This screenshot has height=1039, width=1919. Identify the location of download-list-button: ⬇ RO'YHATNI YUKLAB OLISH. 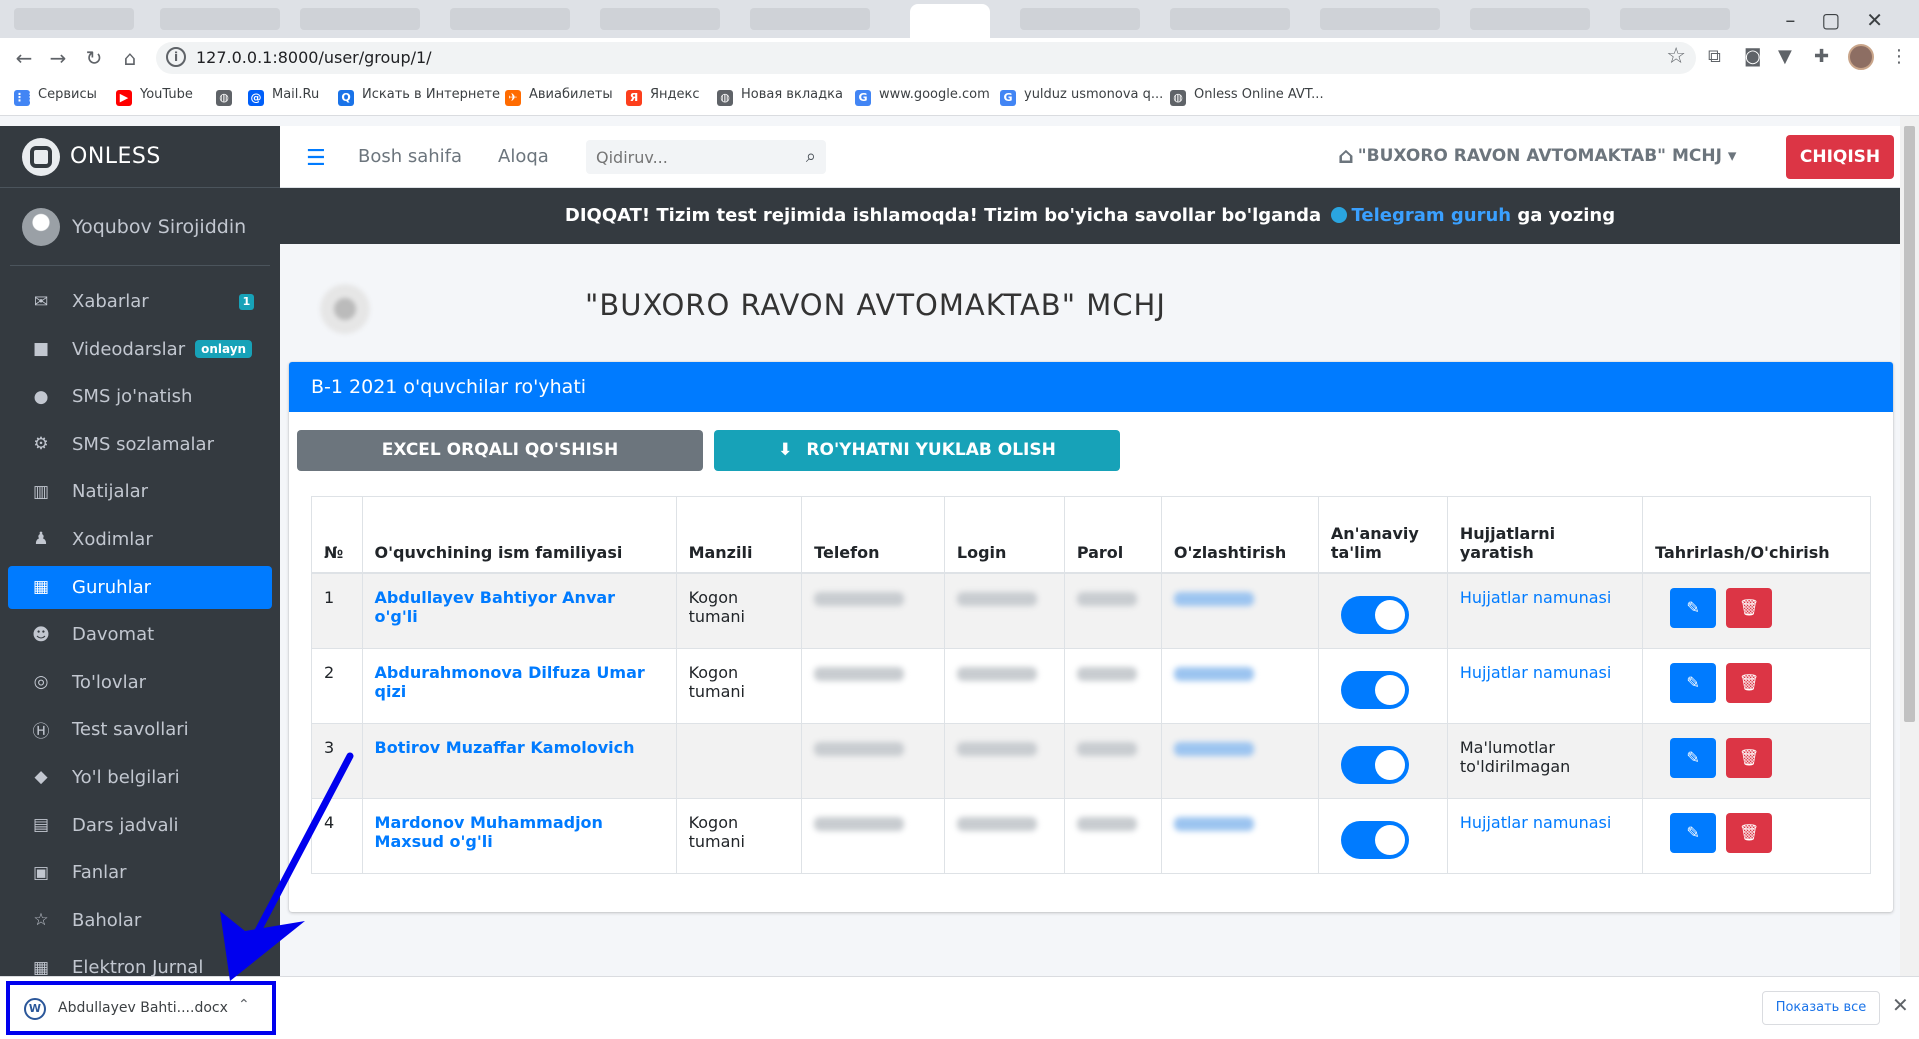
(917, 450).